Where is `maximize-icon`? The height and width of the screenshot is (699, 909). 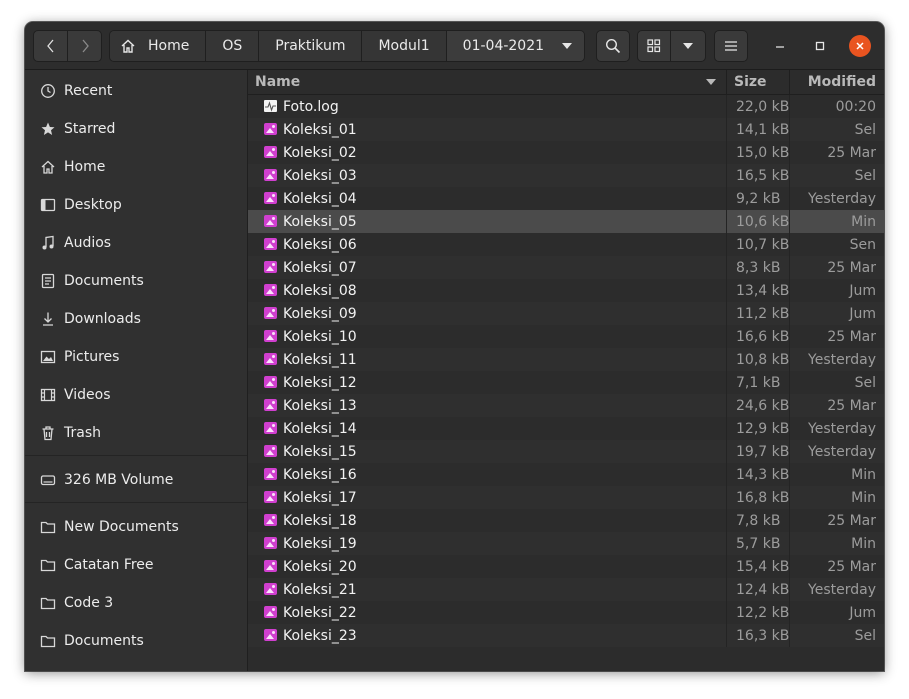 maximize-icon is located at coordinates (820, 46).